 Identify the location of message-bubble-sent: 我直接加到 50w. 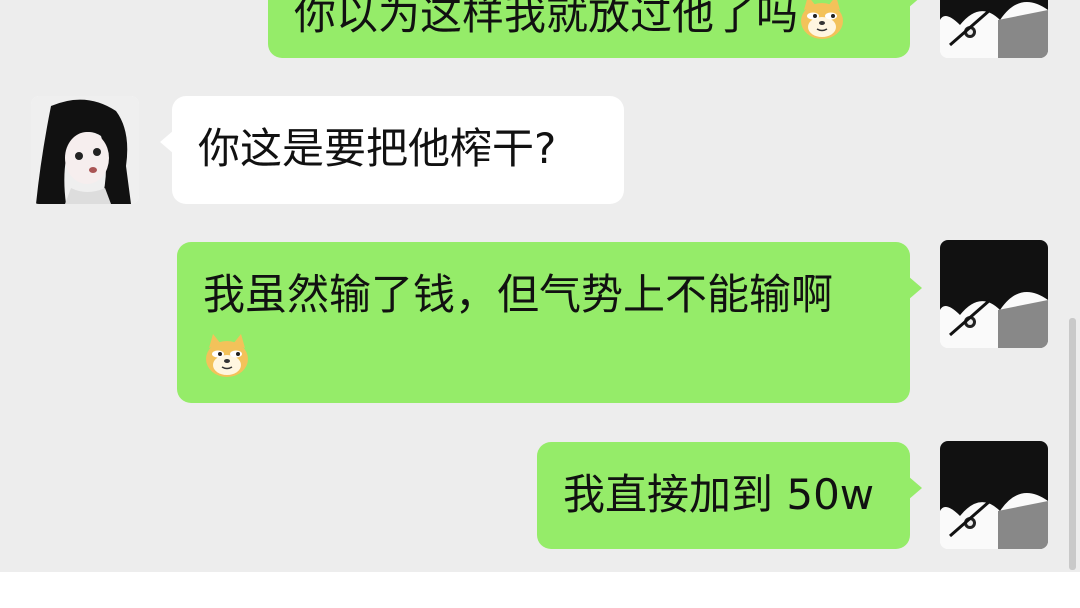
(729, 495).